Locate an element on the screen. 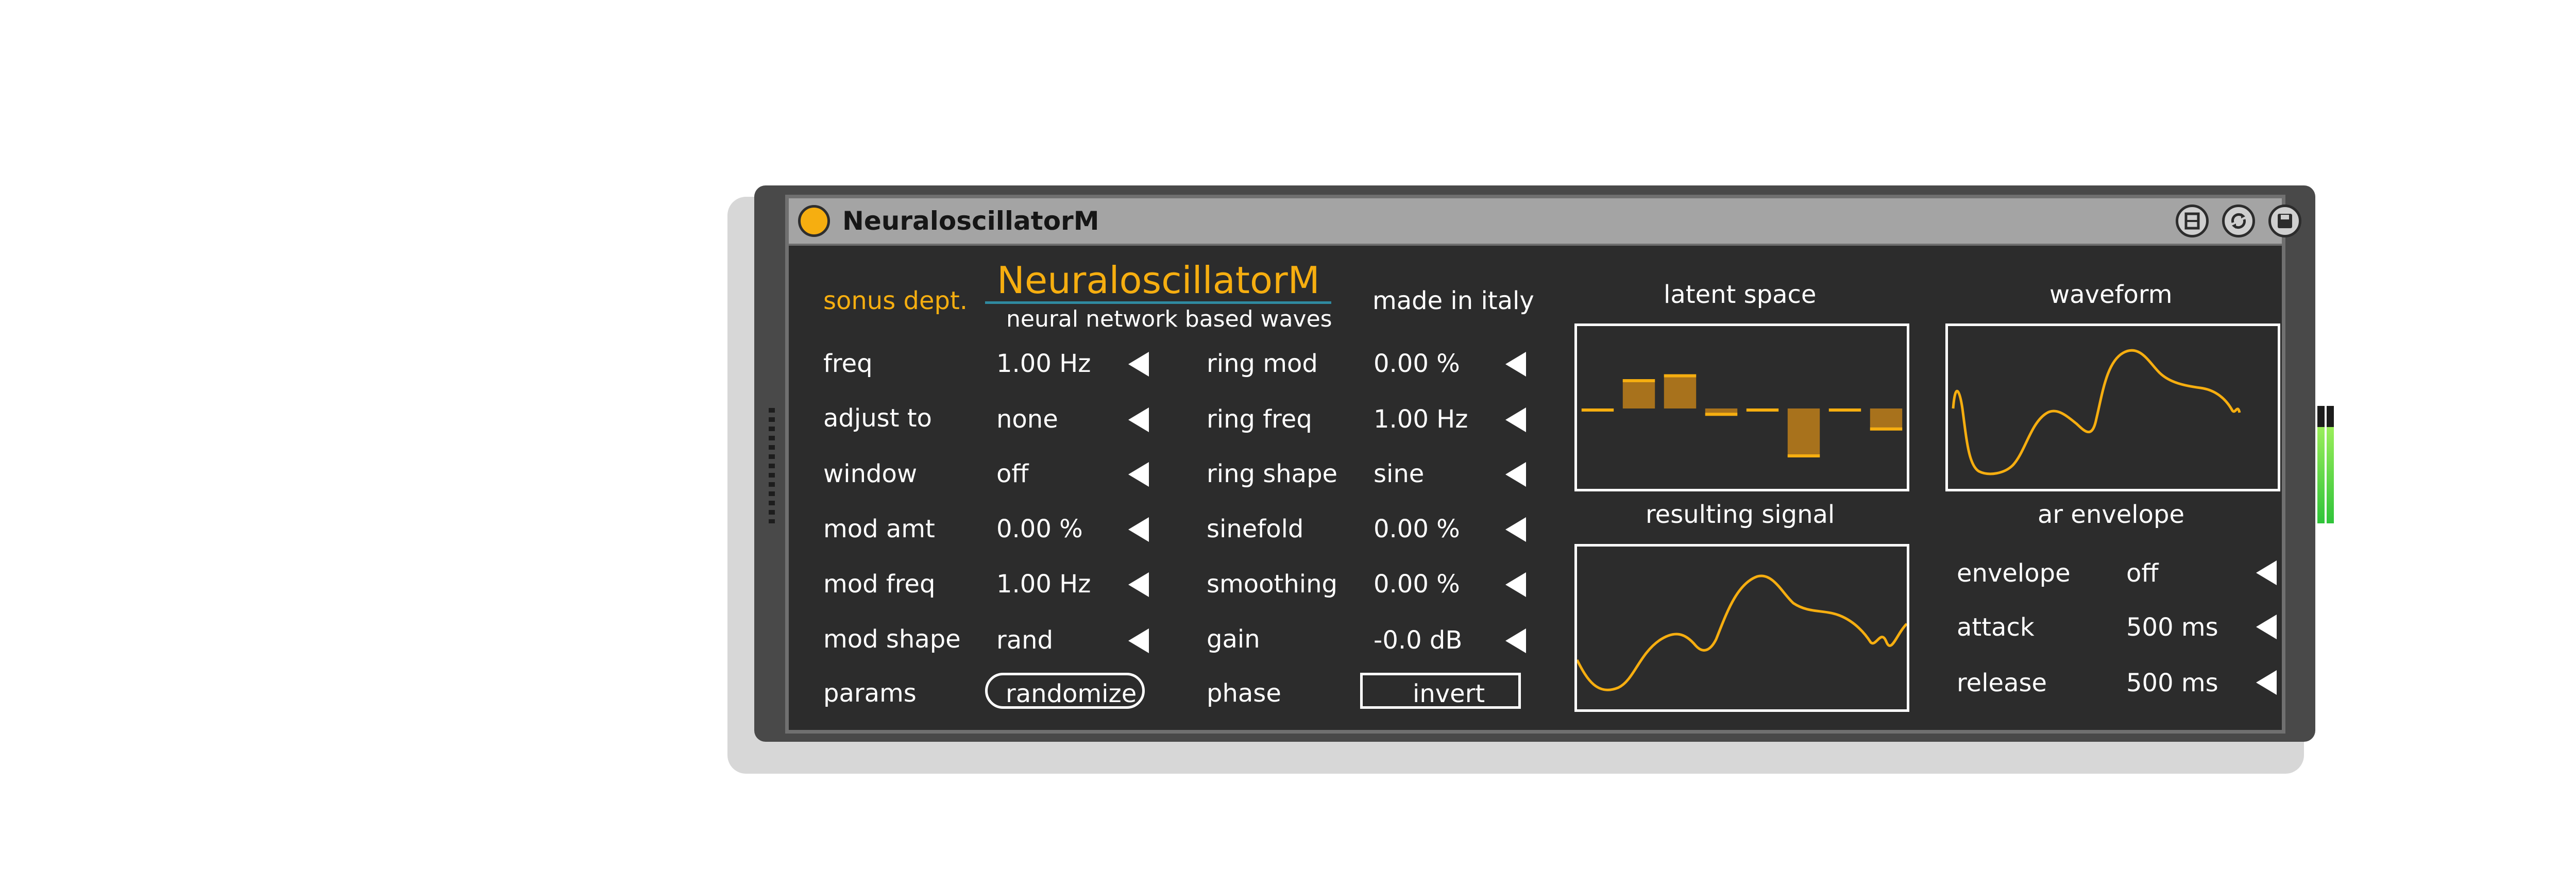 This screenshot has width=2576, height=886. phase-label: phase is located at coordinates (1244, 693).